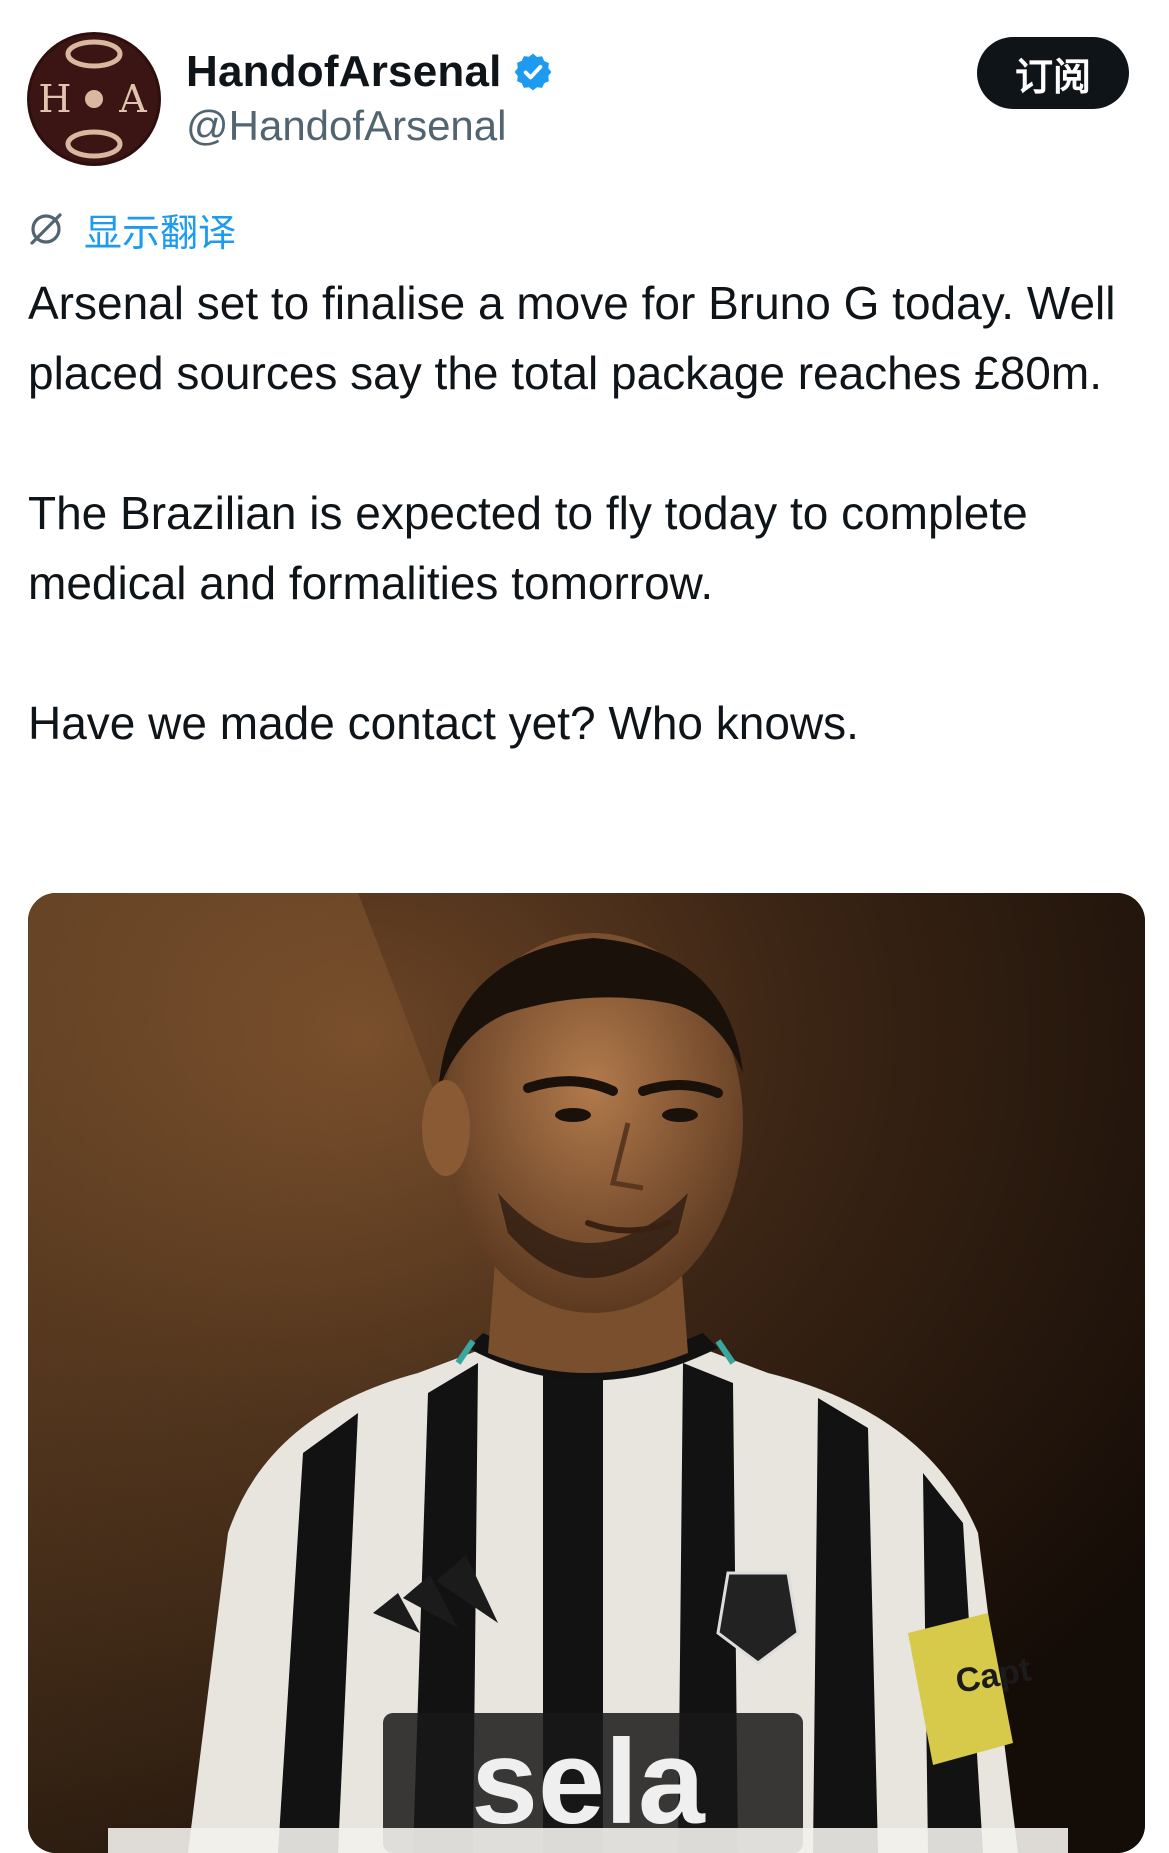 The height and width of the screenshot is (1853, 1169). I want to click on tweet-header: H A HandofArsenal @HandofArsenal 订阅, so click(584, 90).